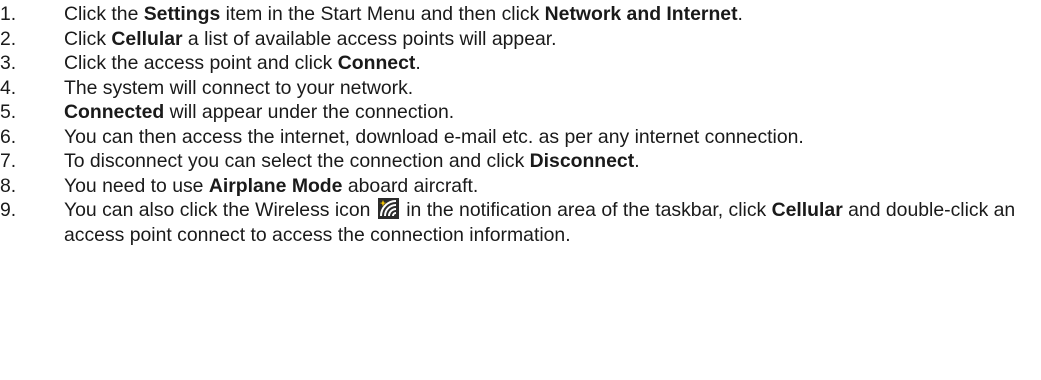 The height and width of the screenshot is (380, 1041). Describe the element at coordinates (388, 208) in the screenshot. I see `wireless-icon` at that location.